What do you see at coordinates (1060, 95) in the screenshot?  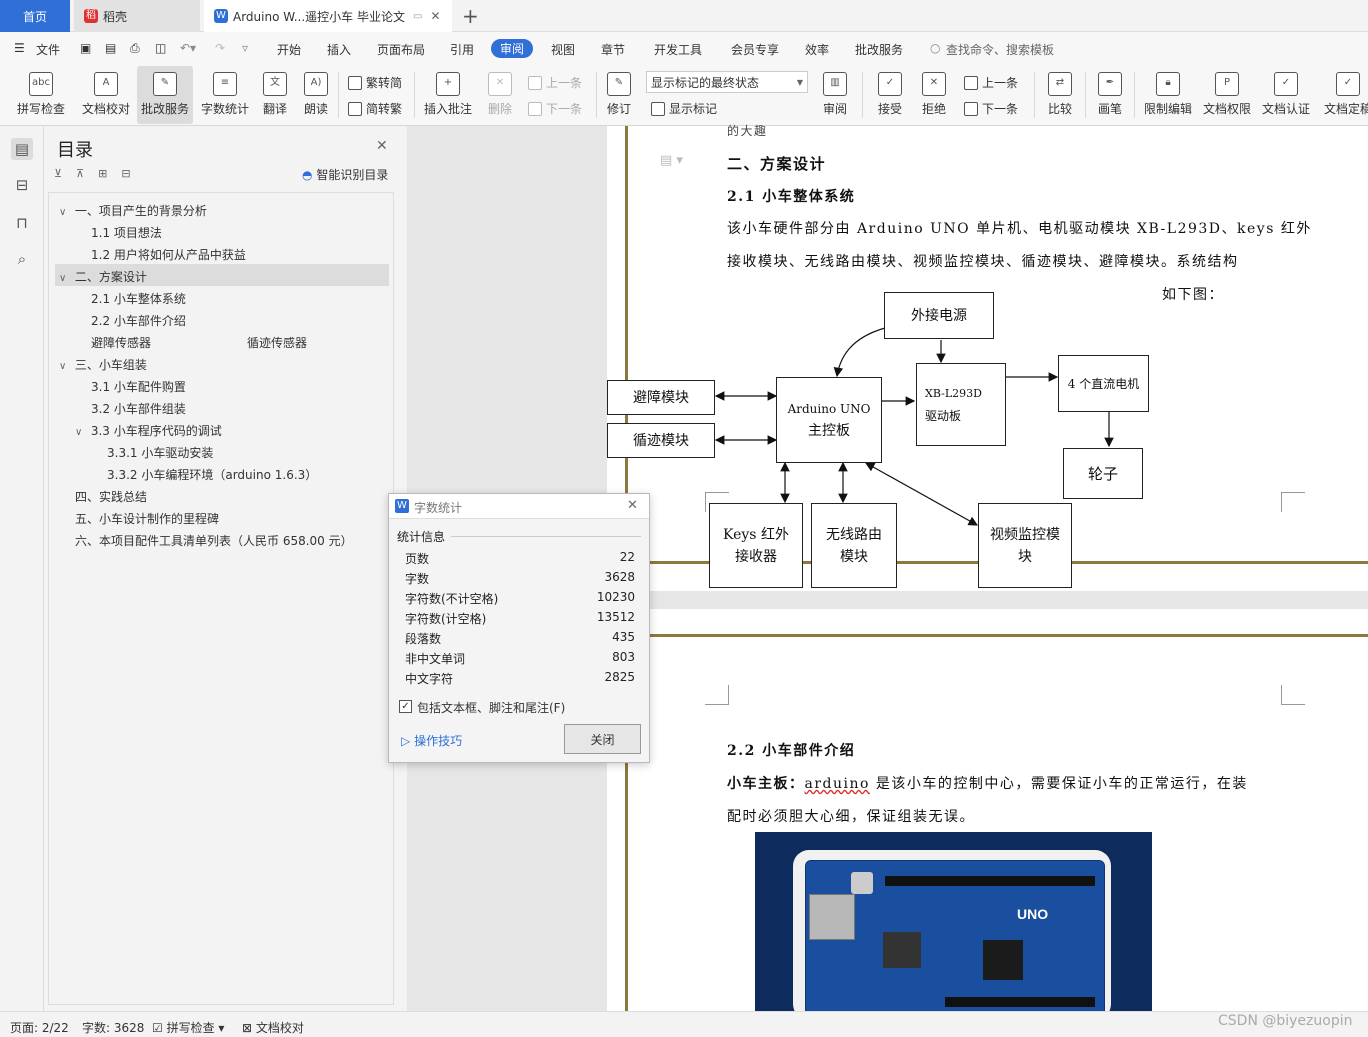 I see `compare-button: ⇄ 比较` at bounding box center [1060, 95].